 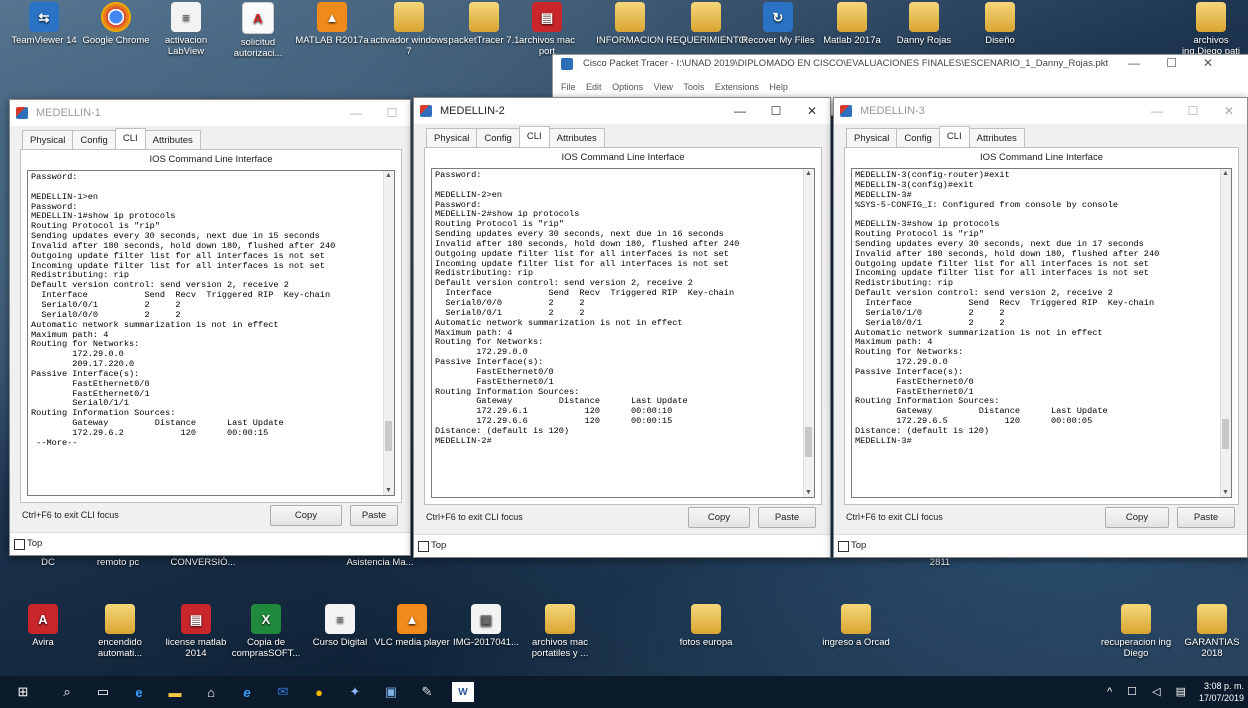 What do you see at coordinates (1000, 24) in the screenshot?
I see `desktop-icon-diseno: Diseño` at bounding box center [1000, 24].